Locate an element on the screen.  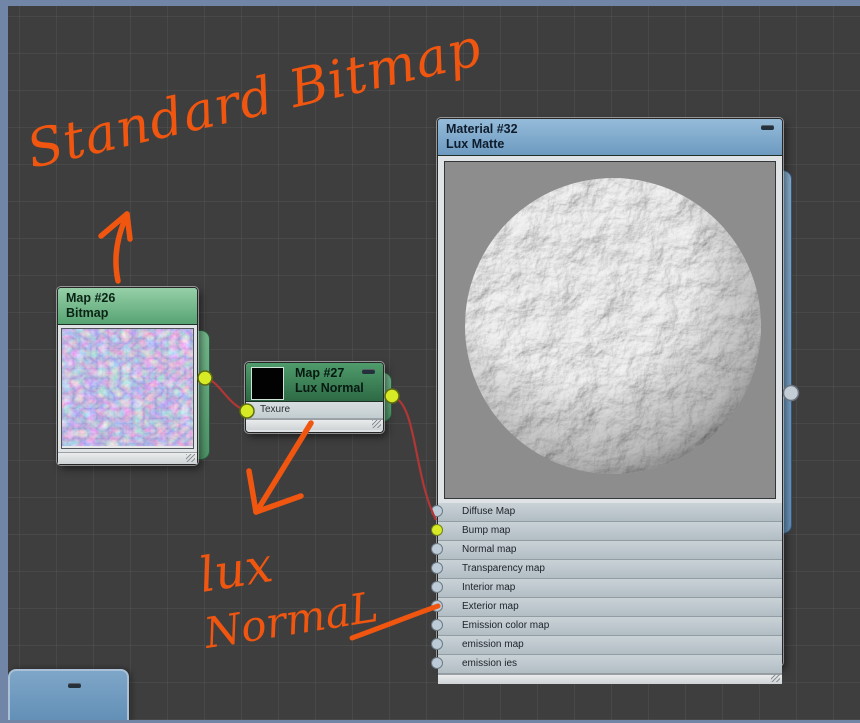
slot-label: emission map is located at coordinates (493, 644).